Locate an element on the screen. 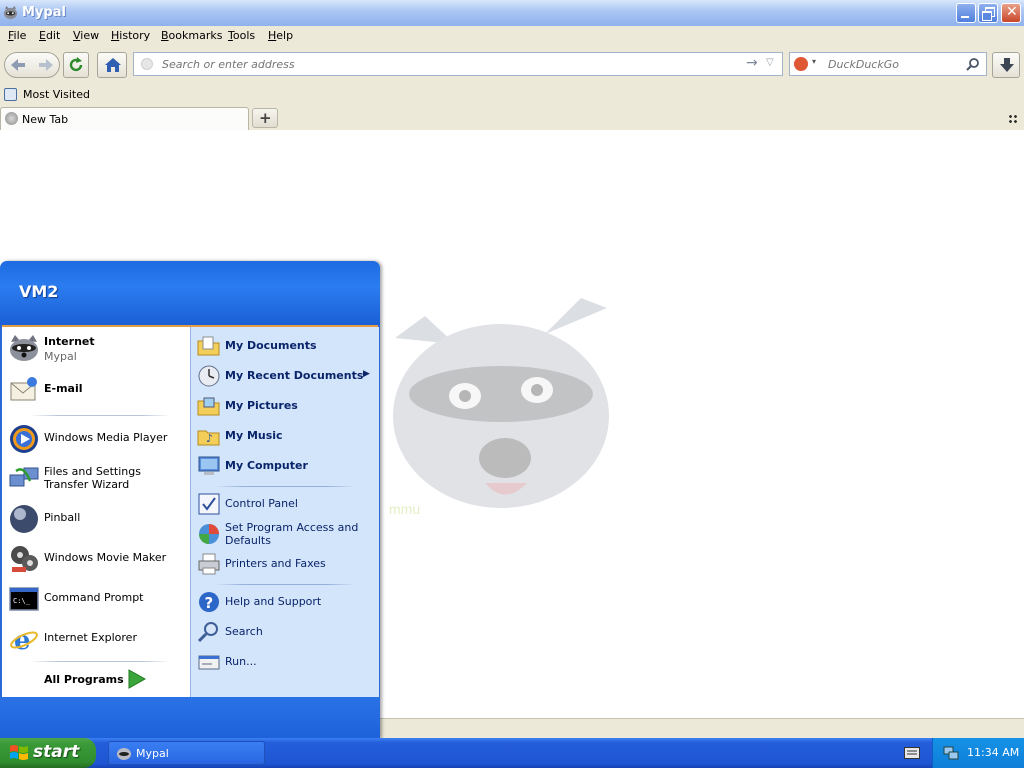 This screenshot has height=768, width=1024. globe-icon is located at coordinates (11, 118).